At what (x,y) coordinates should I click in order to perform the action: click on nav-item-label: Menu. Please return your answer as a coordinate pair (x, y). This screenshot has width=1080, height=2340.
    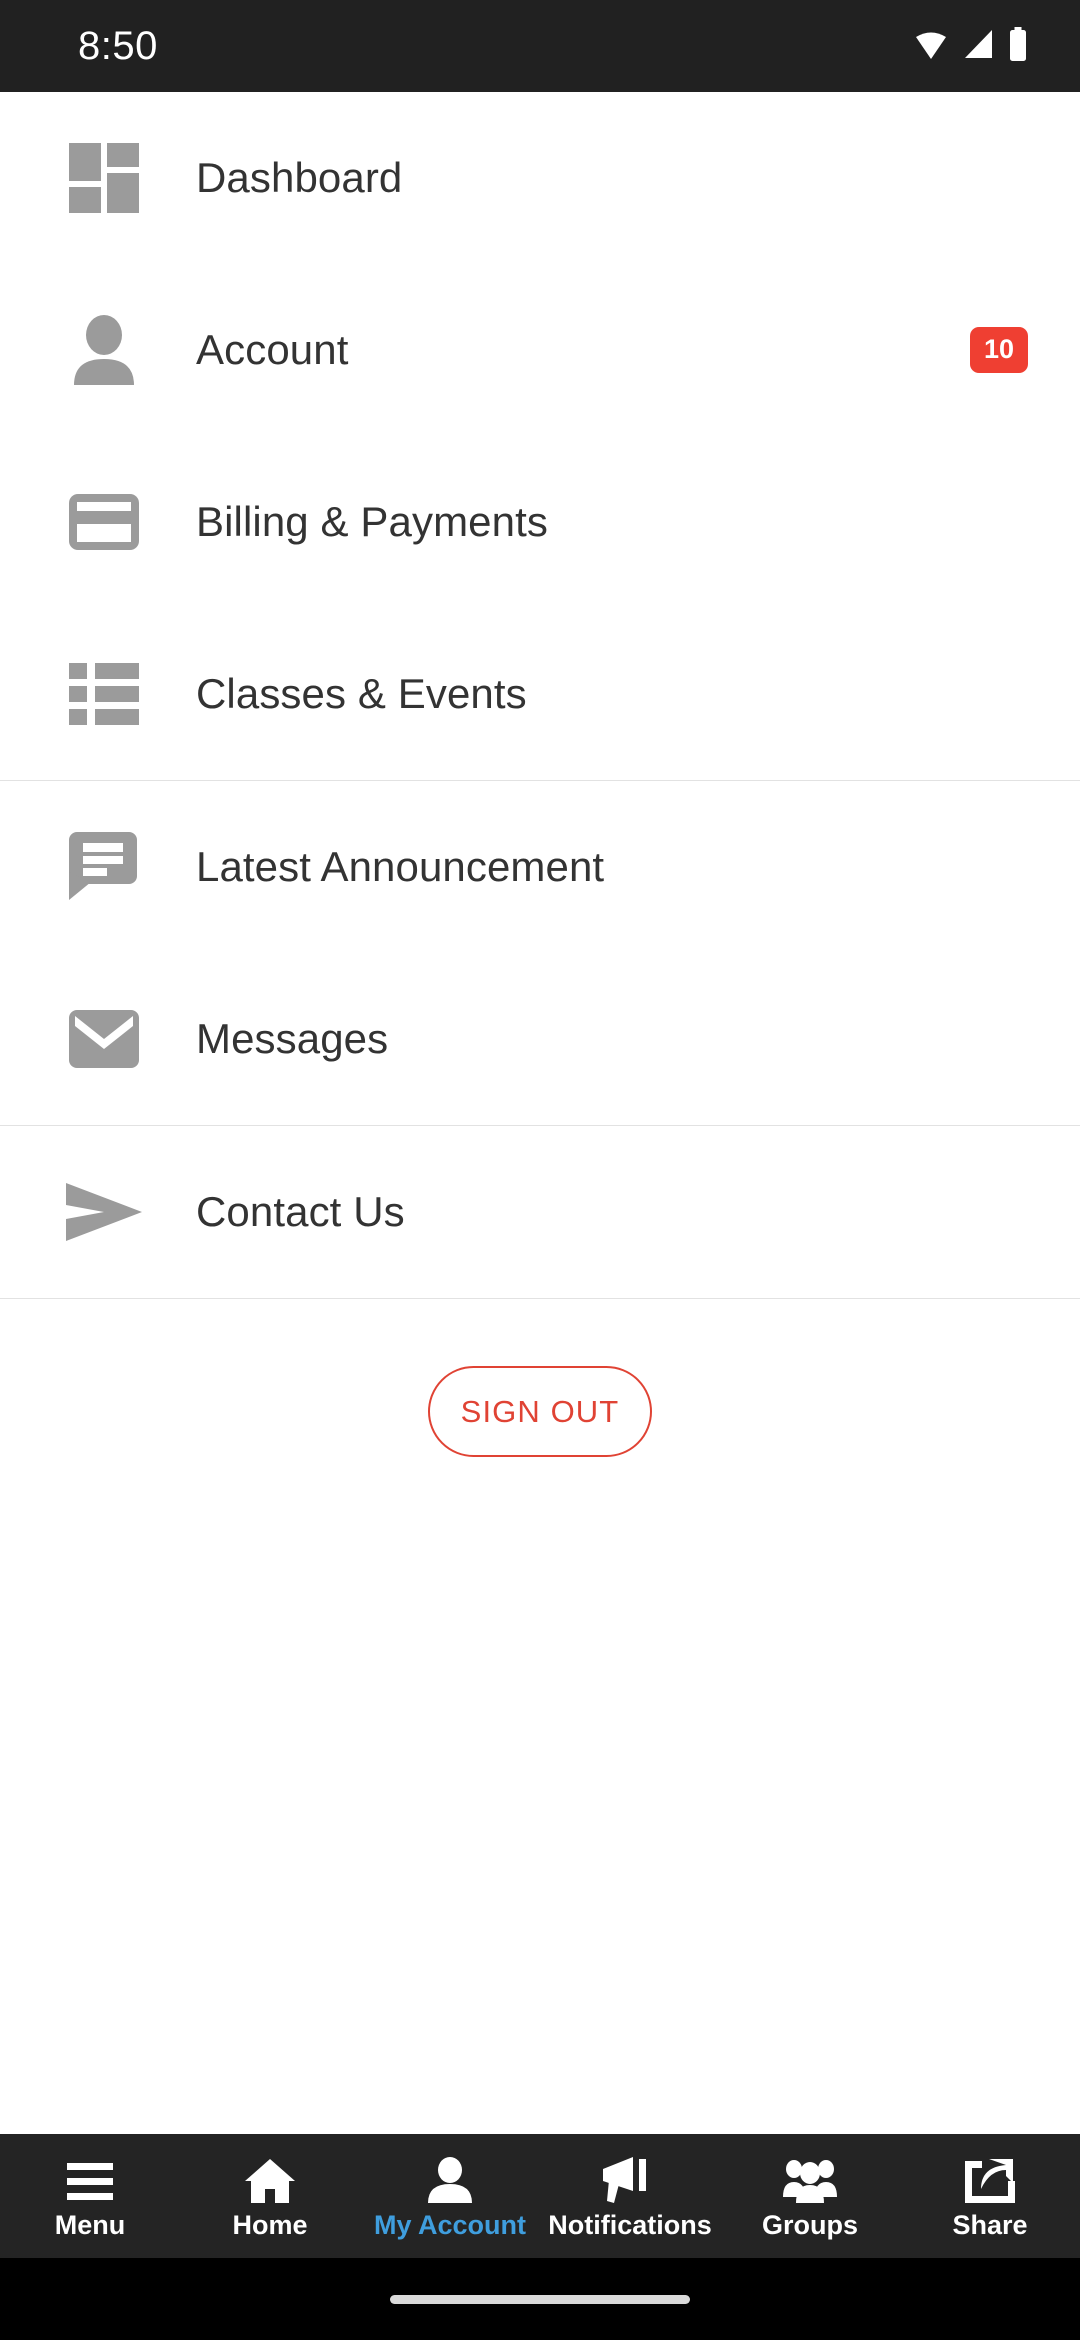
    Looking at the image, I should click on (90, 2225).